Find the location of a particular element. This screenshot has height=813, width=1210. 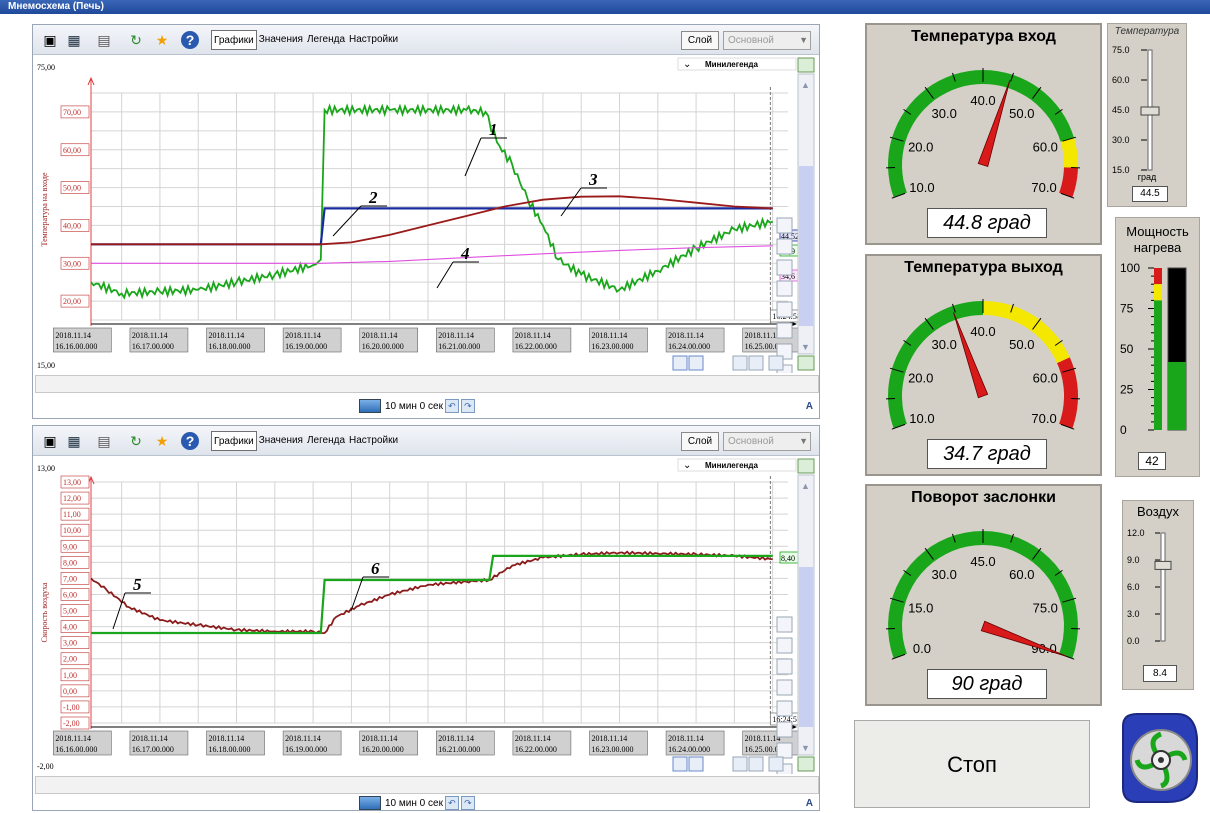

stop-button: Стоп is located at coordinates (972, 764).